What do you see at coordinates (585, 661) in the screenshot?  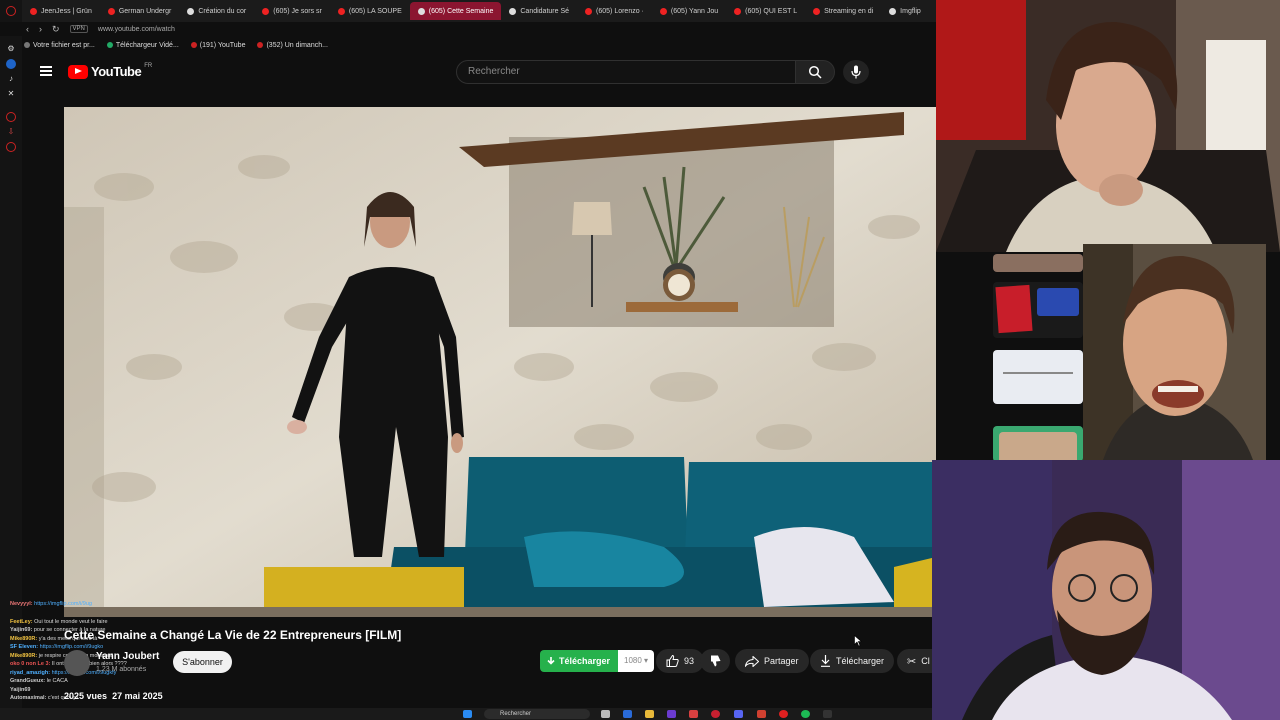 I see `download-green-label: Télécharger` at bounding box center [585, 661].